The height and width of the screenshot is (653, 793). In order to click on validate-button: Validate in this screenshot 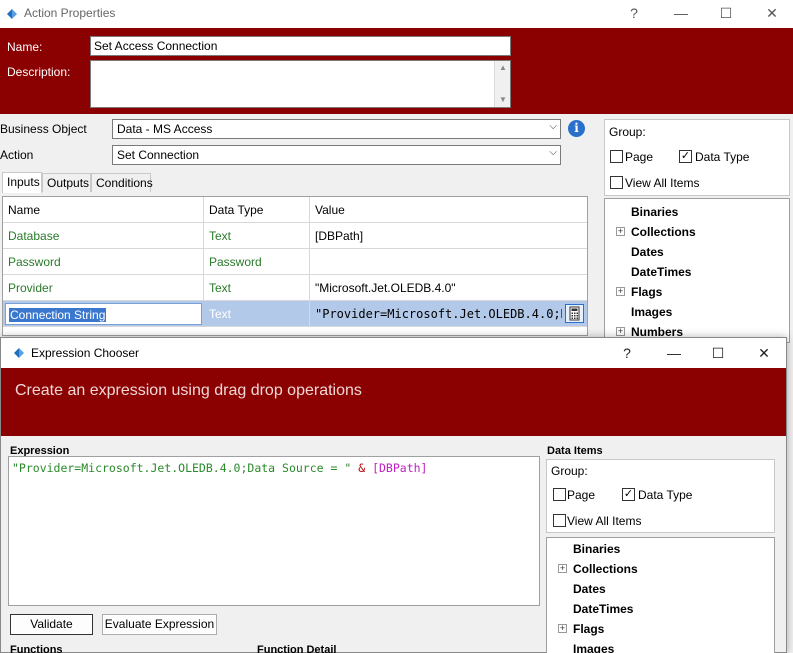, I will do `click(51, 624)`.